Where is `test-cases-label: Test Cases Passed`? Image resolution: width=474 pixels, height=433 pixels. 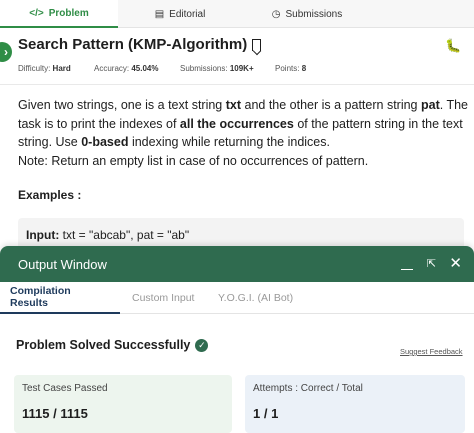
test-cases-label: Test Cases Passed is located at coordinates (65, 388).